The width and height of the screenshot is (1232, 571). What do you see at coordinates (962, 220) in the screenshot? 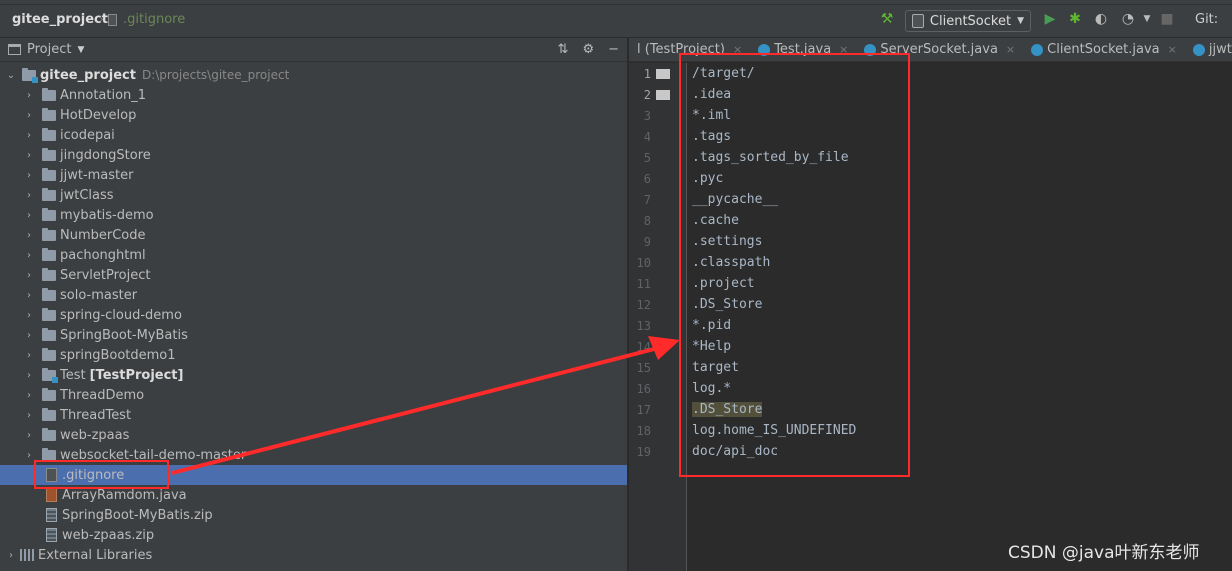
I see `code-line: .cache` at bounding box center [962, 220].